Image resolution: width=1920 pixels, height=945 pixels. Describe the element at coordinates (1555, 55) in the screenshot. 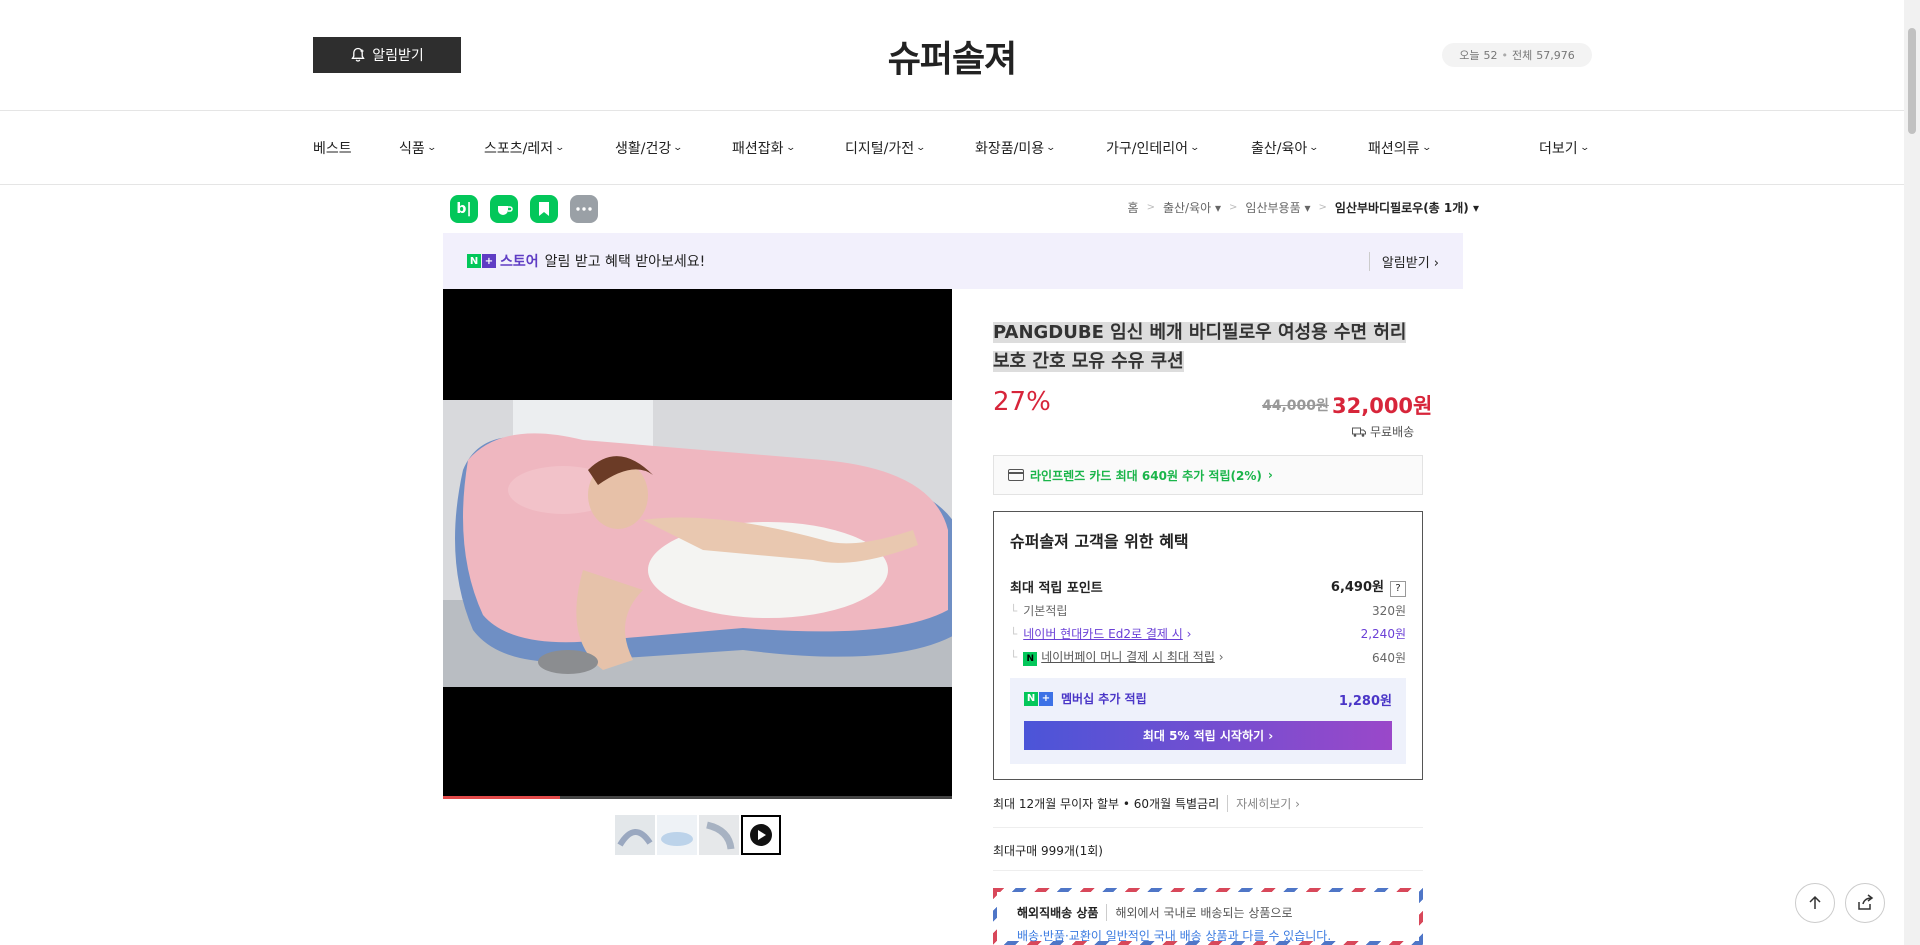

I see `visitors-total-count: 57,976` at that location.